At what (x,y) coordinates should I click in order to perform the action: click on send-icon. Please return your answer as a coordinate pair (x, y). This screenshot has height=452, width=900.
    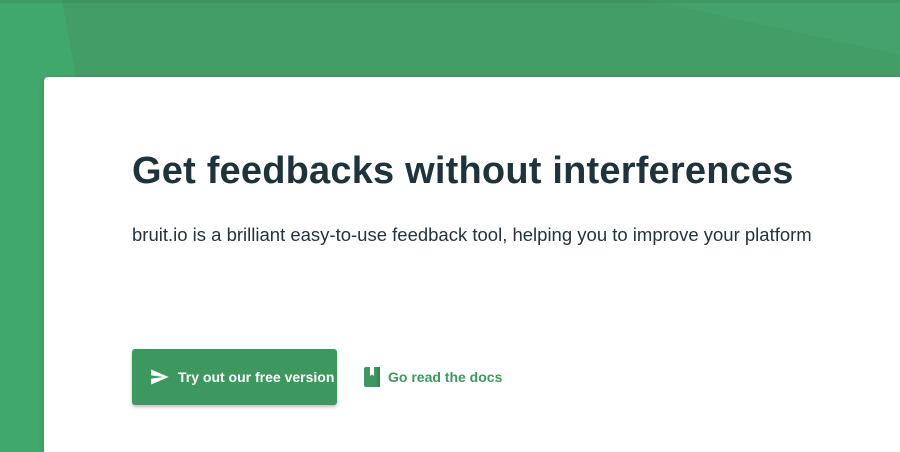
    Looking at the image, I should click on (160, 377).